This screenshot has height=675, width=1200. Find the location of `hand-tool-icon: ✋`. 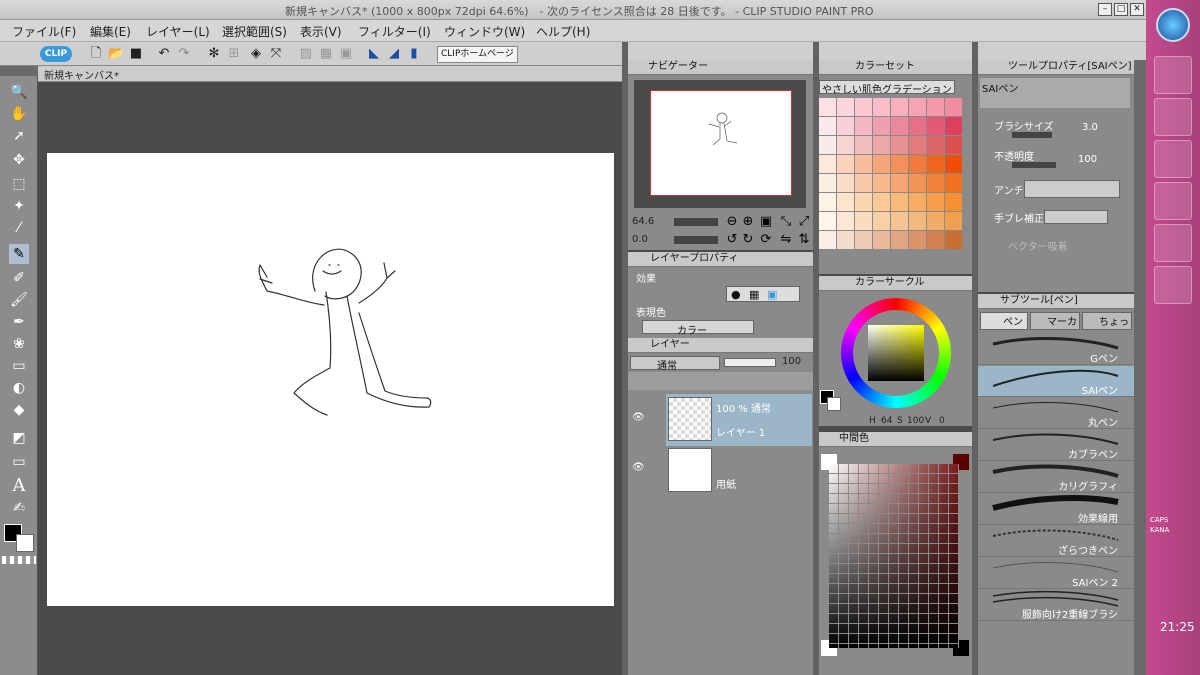

hand-tool-icon: ✋ is located at coordinates (19, 114).